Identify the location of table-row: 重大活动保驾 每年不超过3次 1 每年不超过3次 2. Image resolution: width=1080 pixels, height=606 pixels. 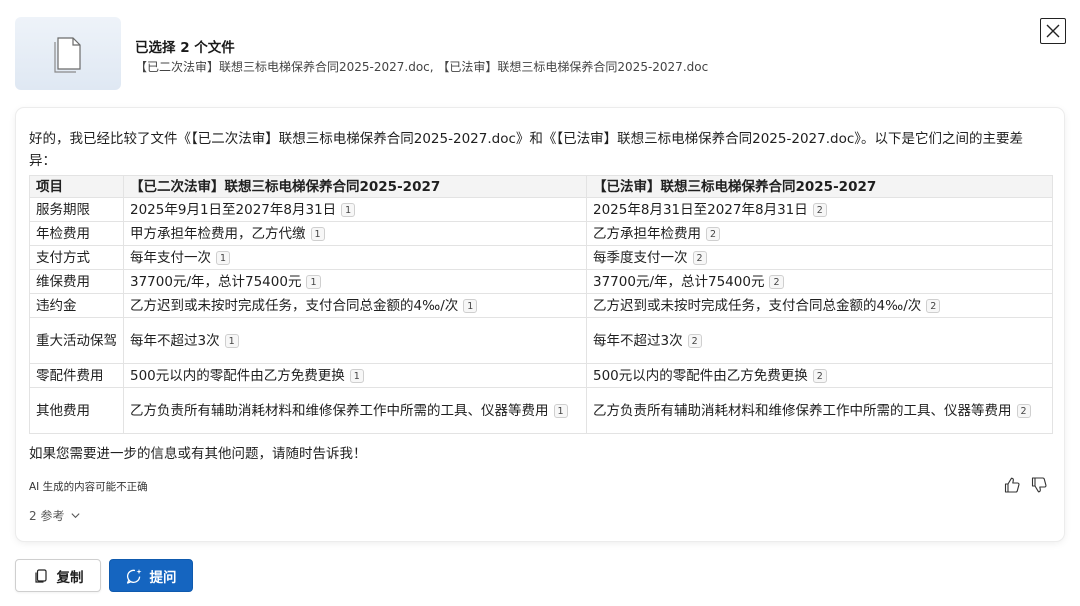
(541, 340).